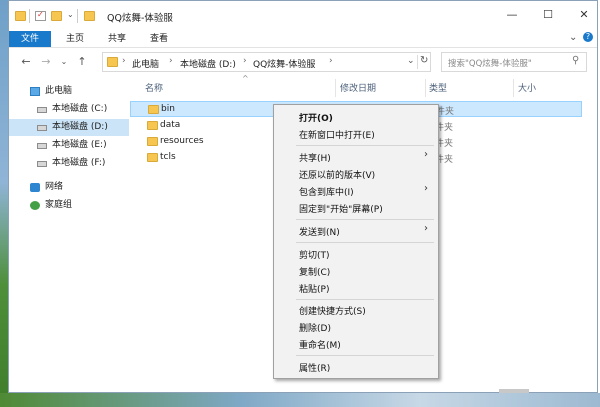 The height and width of the screenshot is (407, 600). I want to click on column-header-name: 名称, so click(154, 87).